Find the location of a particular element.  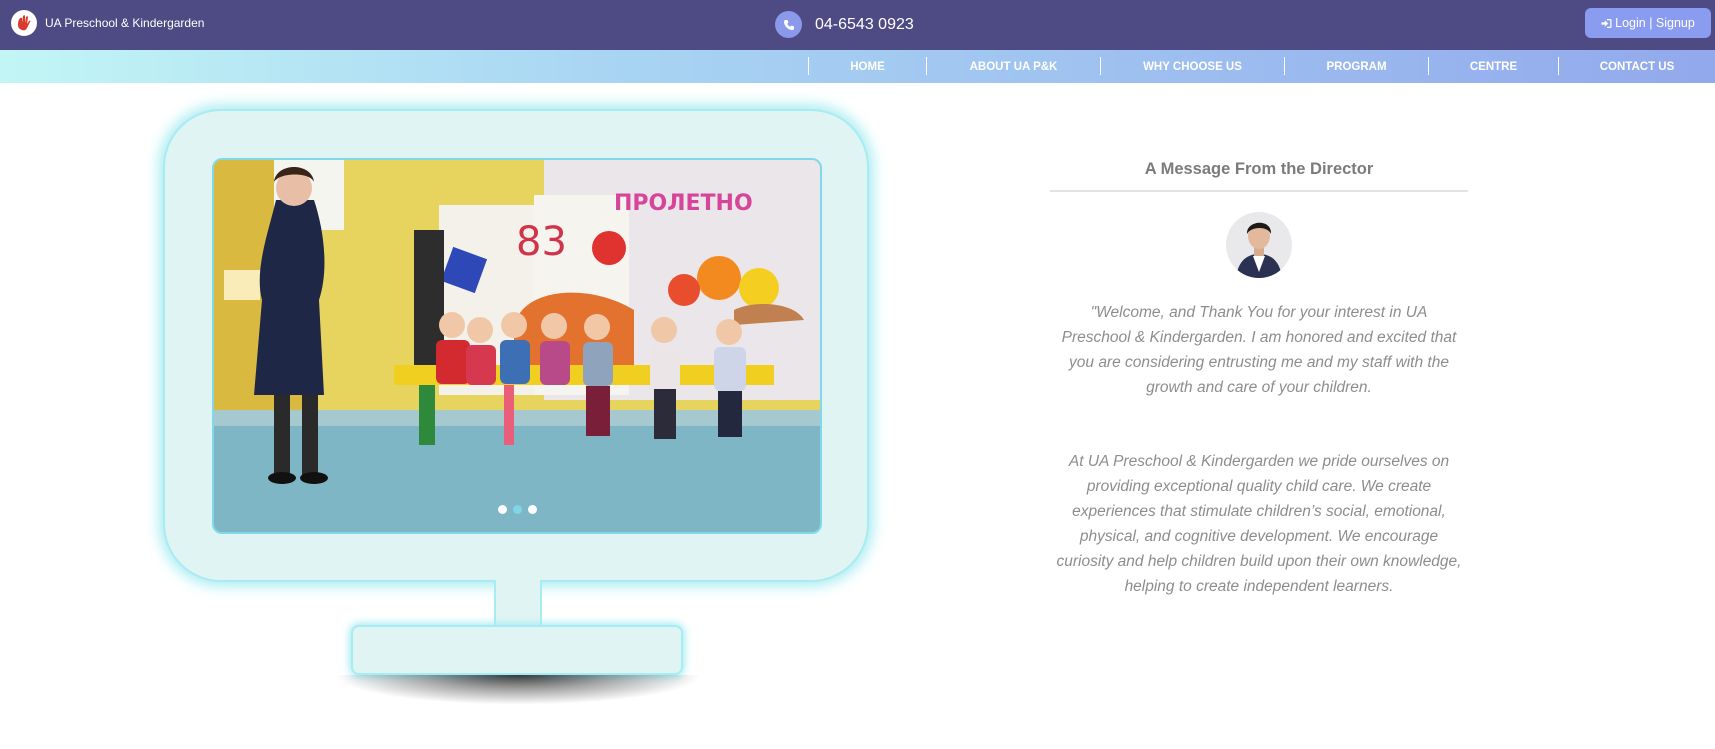

phone-number: 04-6543 0923 is located at coordinates (864, 24).